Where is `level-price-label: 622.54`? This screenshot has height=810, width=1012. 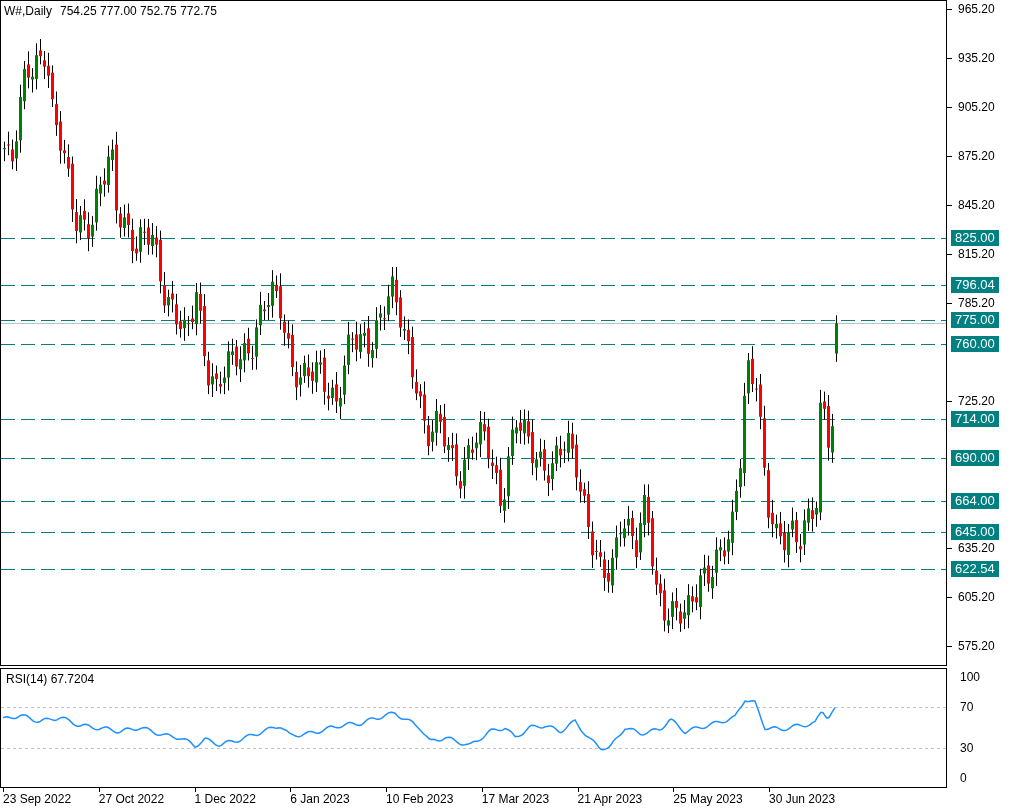 level-price-label: 622.54 is located at coordinates (975, 568).